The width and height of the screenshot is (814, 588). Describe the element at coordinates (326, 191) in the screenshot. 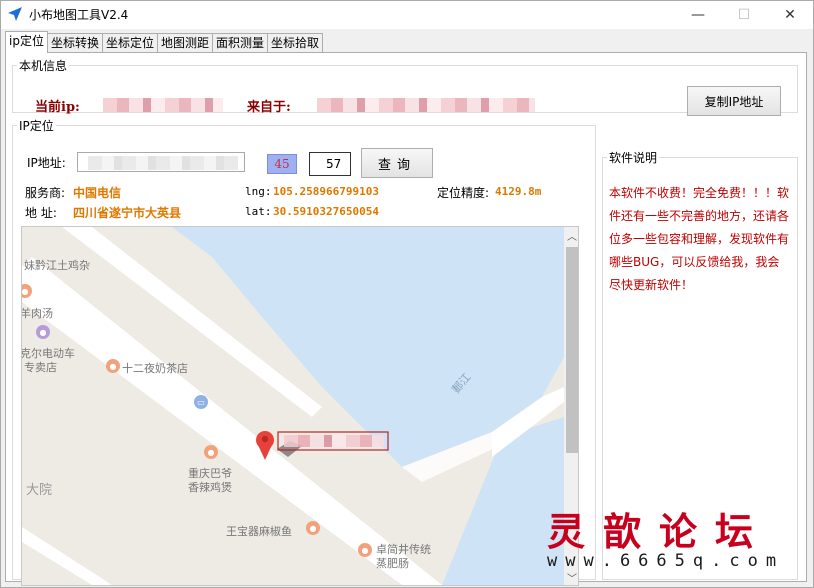

I see `lng-value: 105.258966799103` at that location.